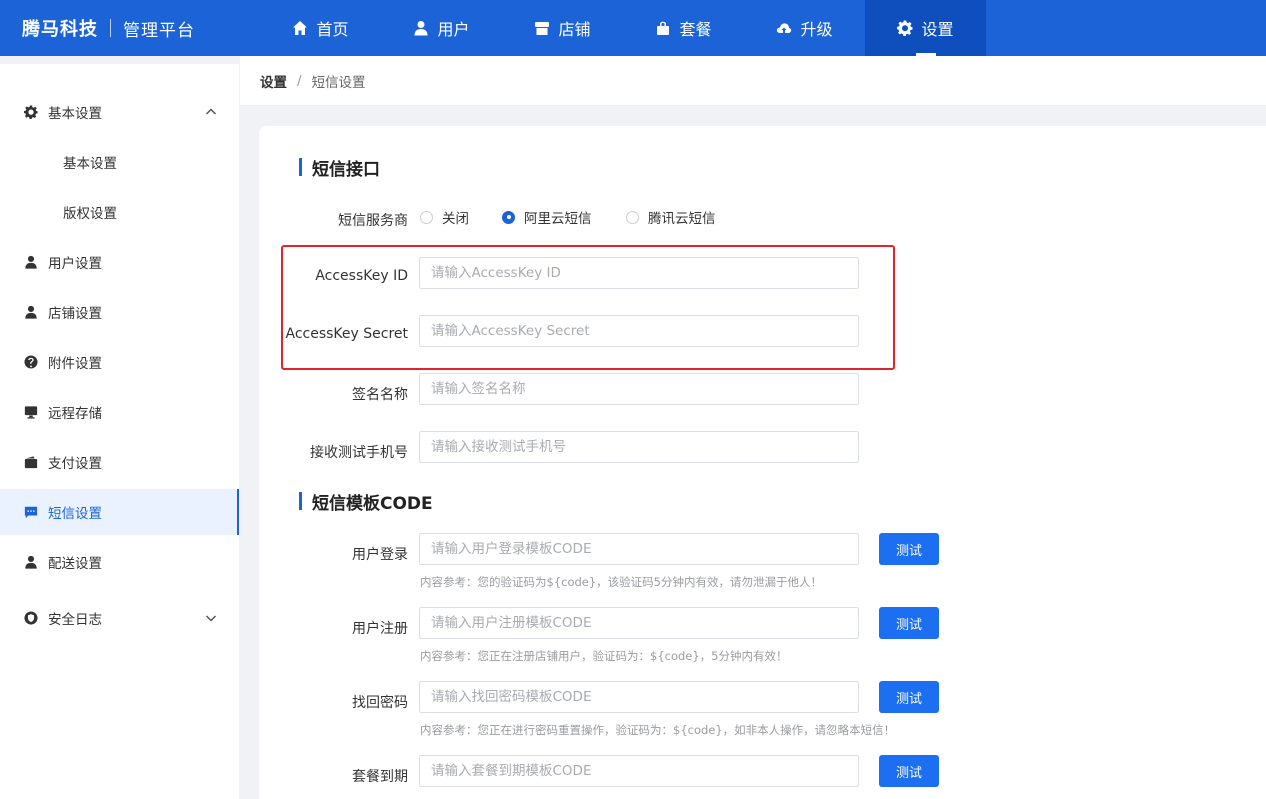 The height and width of the screenshot is (799, 1266). Describe the element at coordinates (119, 562) in the screenshot. I see `sidebar-item-delivery-settings: 配送设置` at that location.